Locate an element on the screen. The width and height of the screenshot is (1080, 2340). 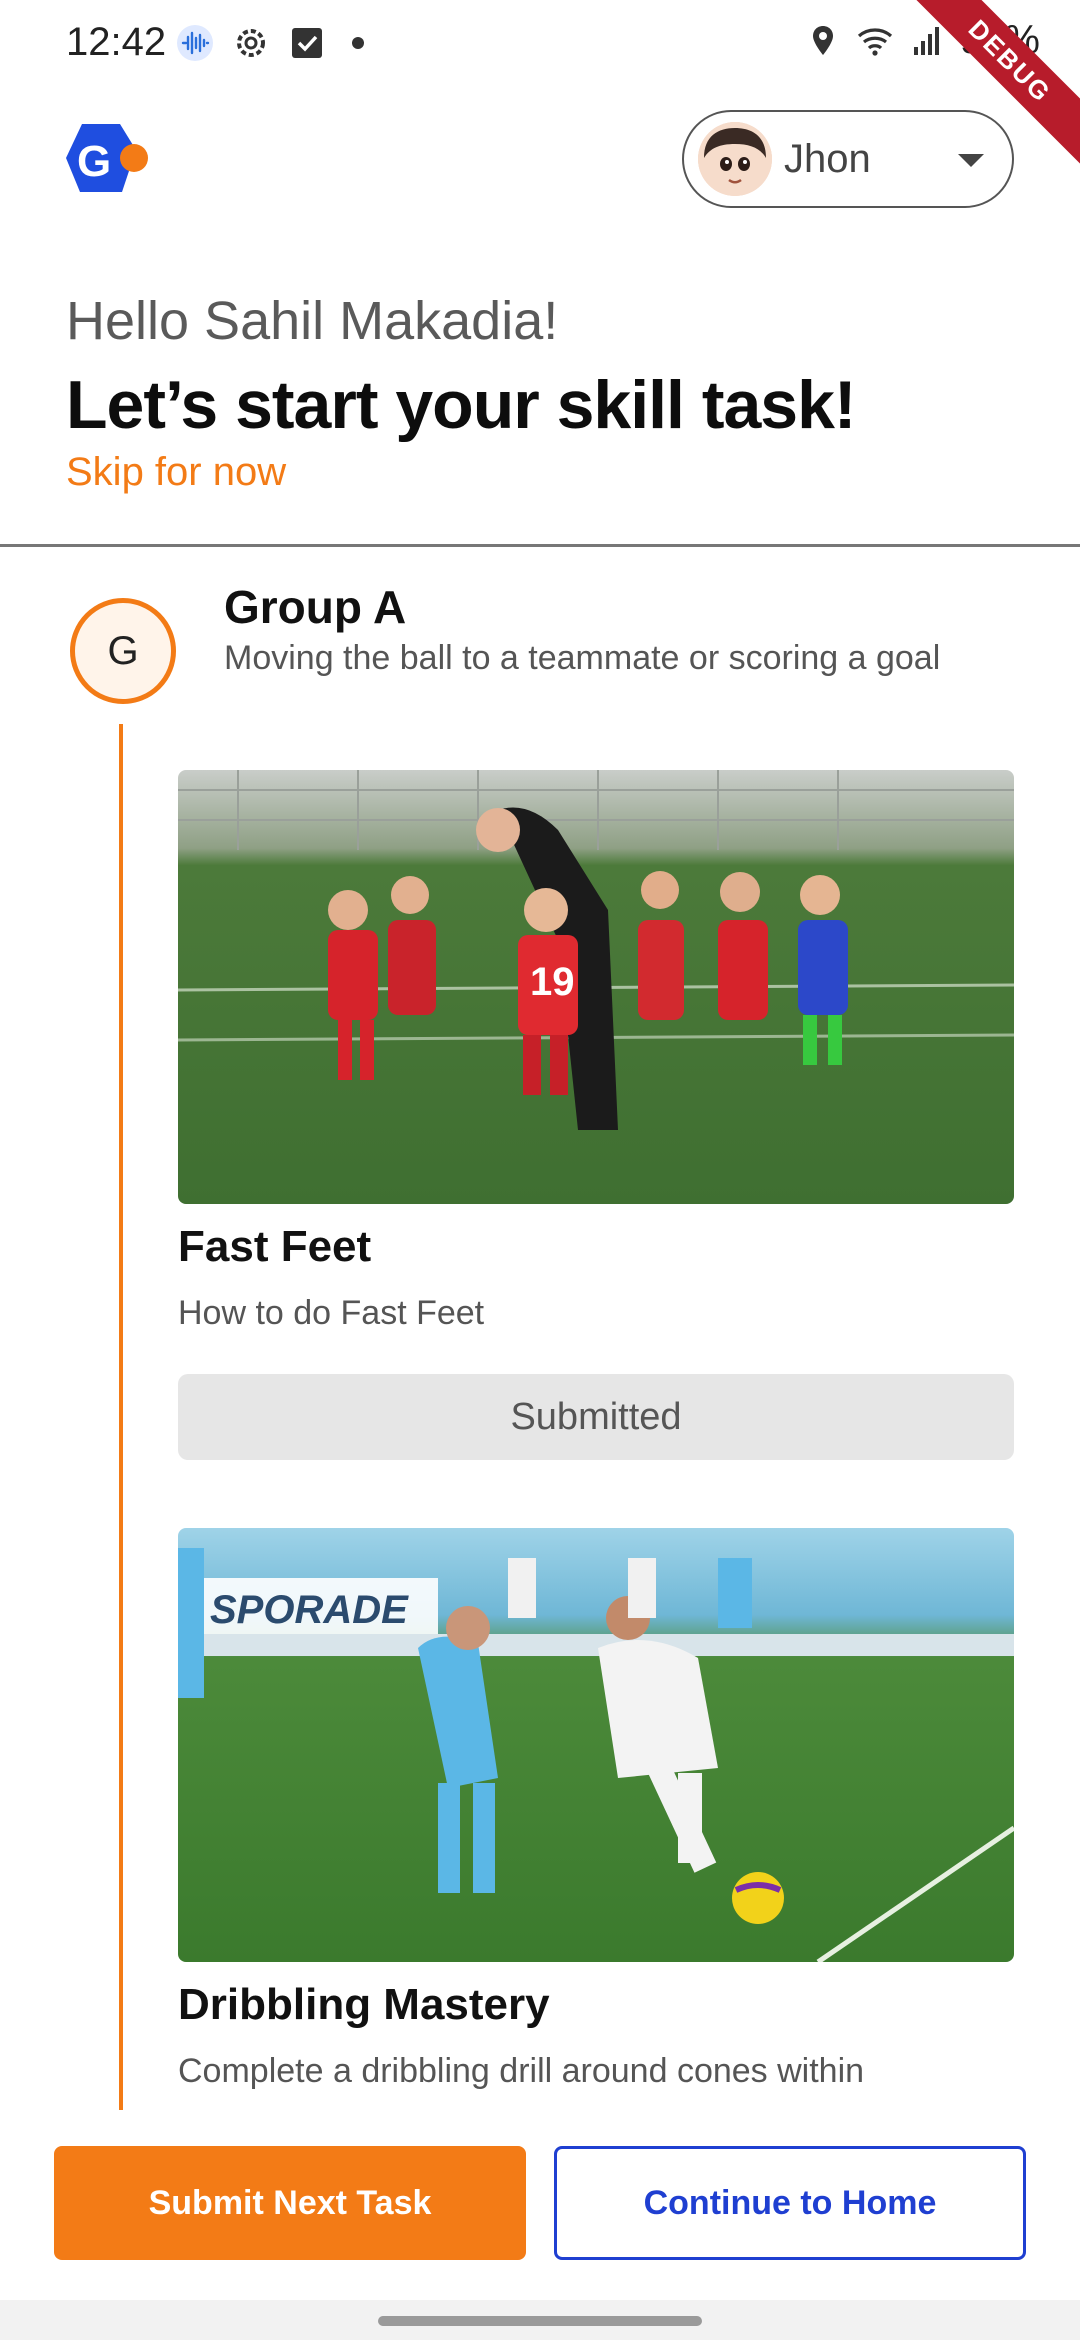
status-icons-left is located at coordinates (270, 43).